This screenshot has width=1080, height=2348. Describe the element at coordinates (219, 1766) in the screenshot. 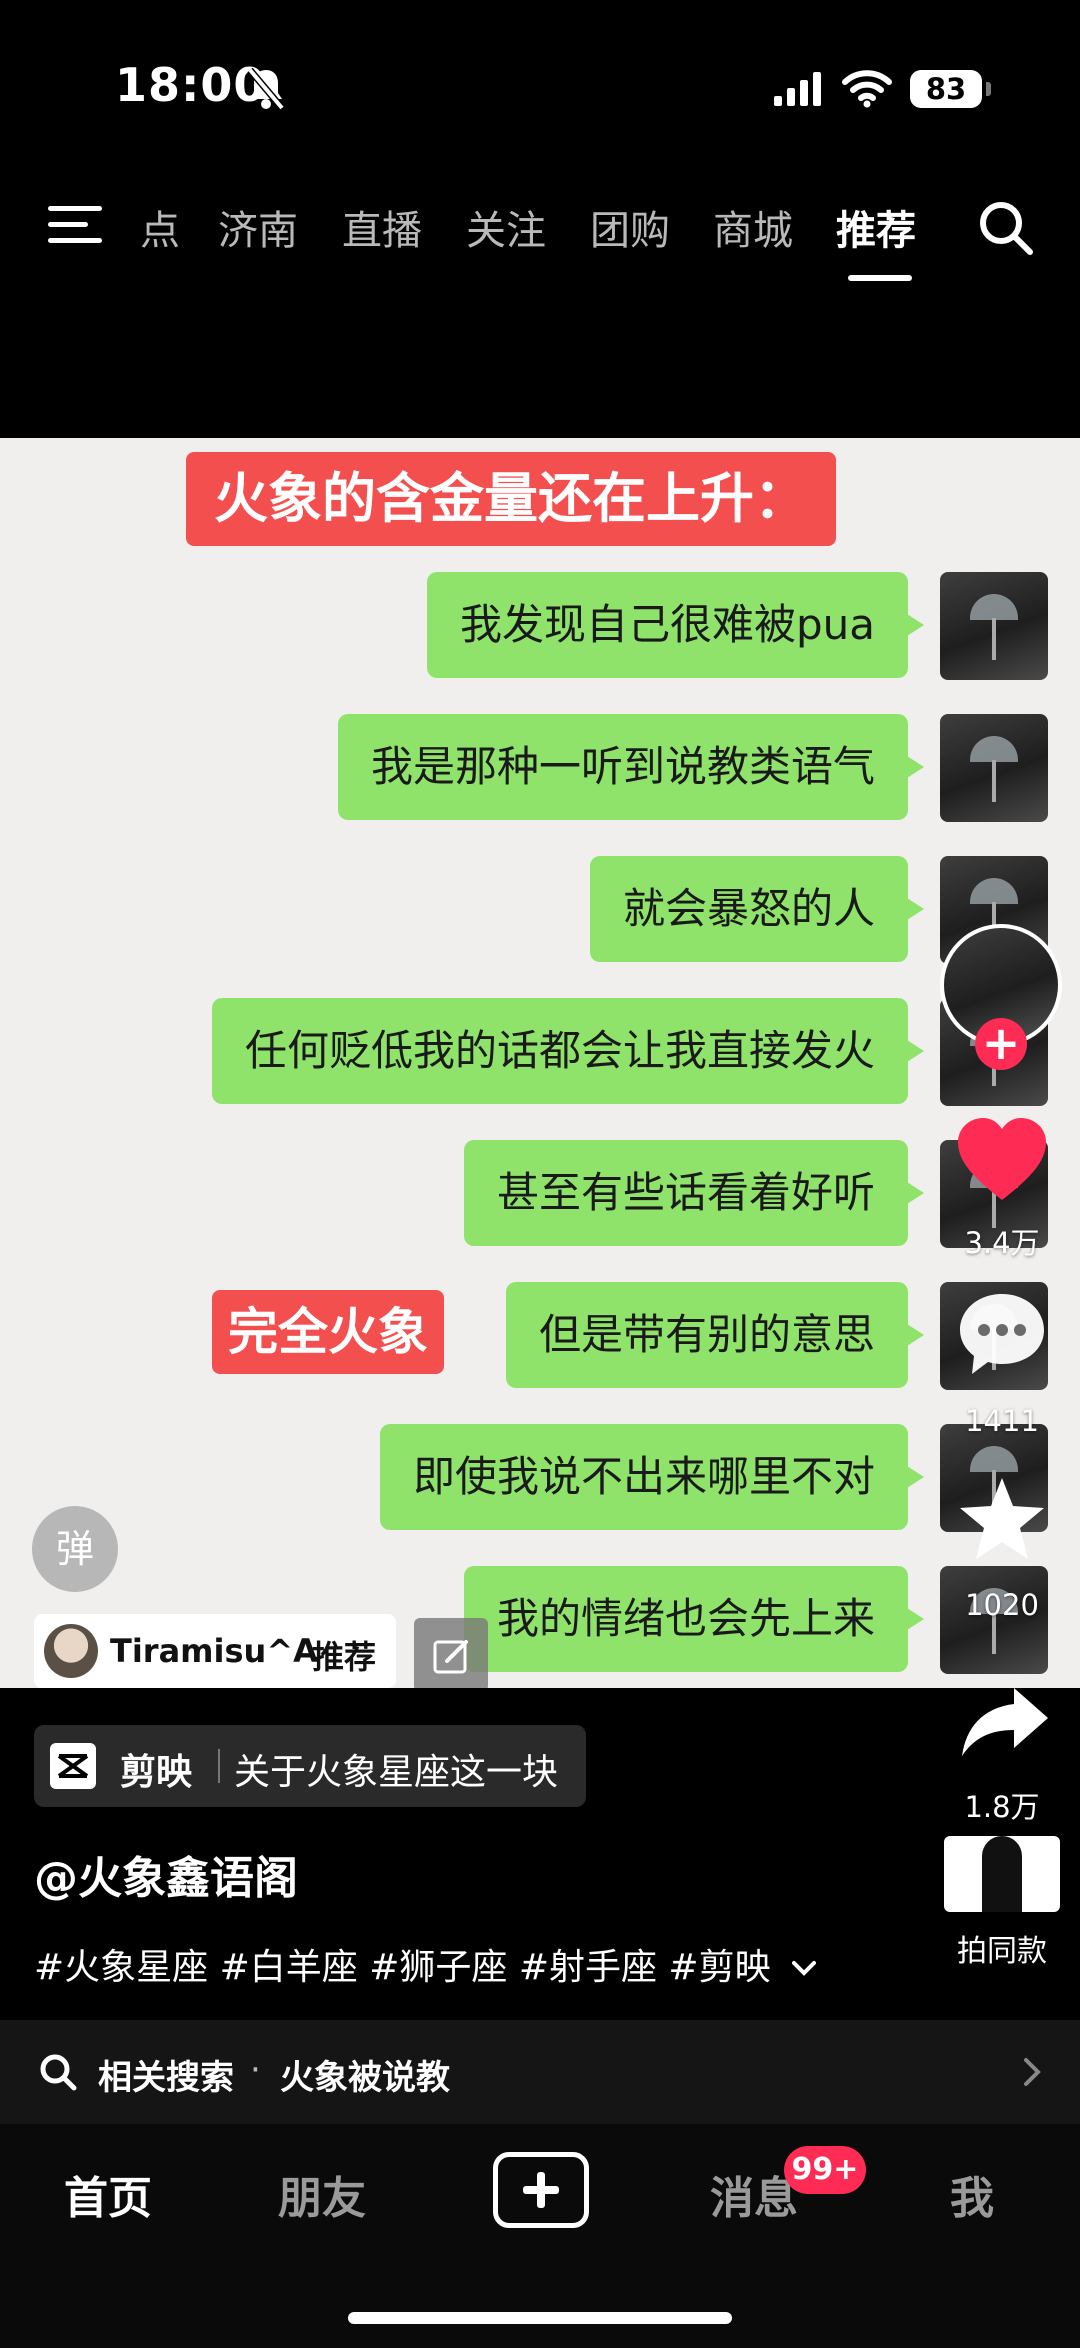

I see `capcut-divider` at that location.